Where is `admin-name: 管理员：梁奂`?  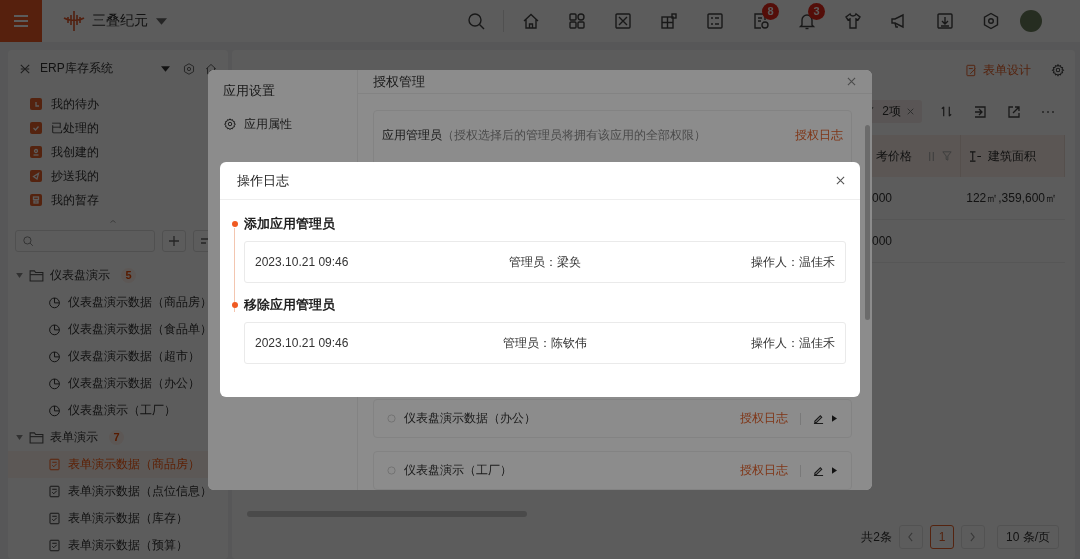
admin-name: 管理员：梁奂 is located at coordinates (545, 262).